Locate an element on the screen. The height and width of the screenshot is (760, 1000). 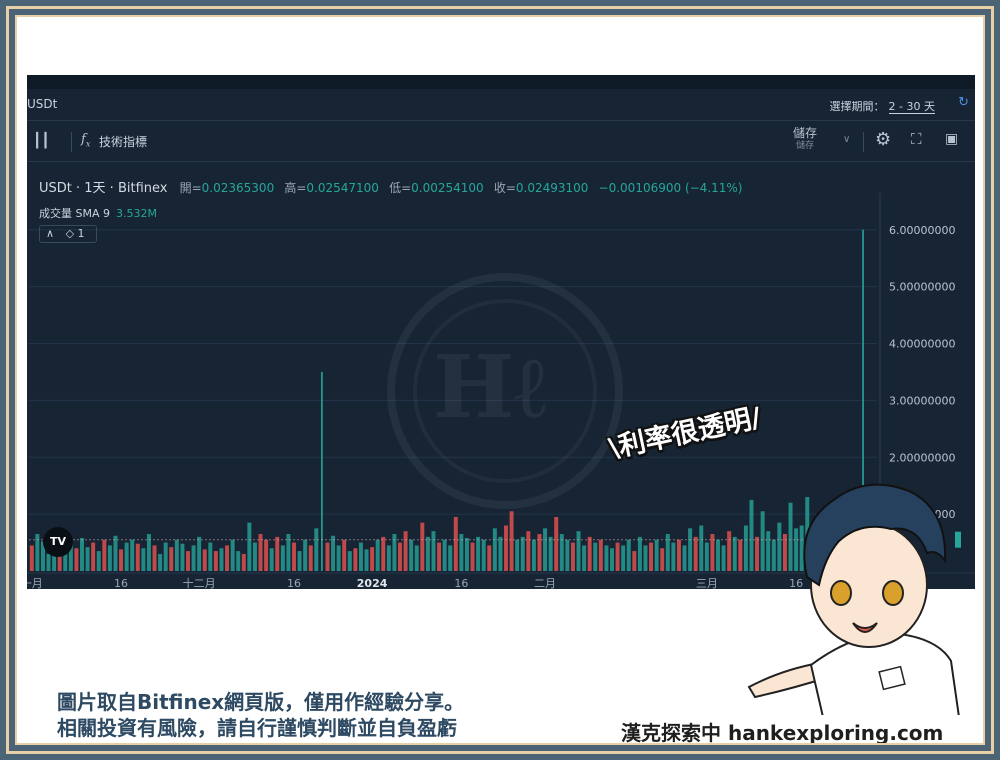
y-tick-label: 4.00000000 is located at coordinates (922, 344).